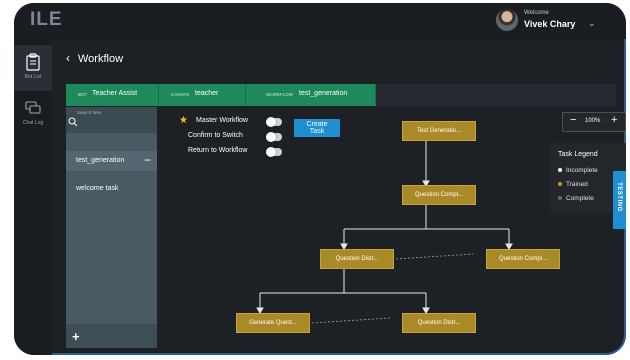  I want to click on list-item-label: test_generation, so click(100, 160).